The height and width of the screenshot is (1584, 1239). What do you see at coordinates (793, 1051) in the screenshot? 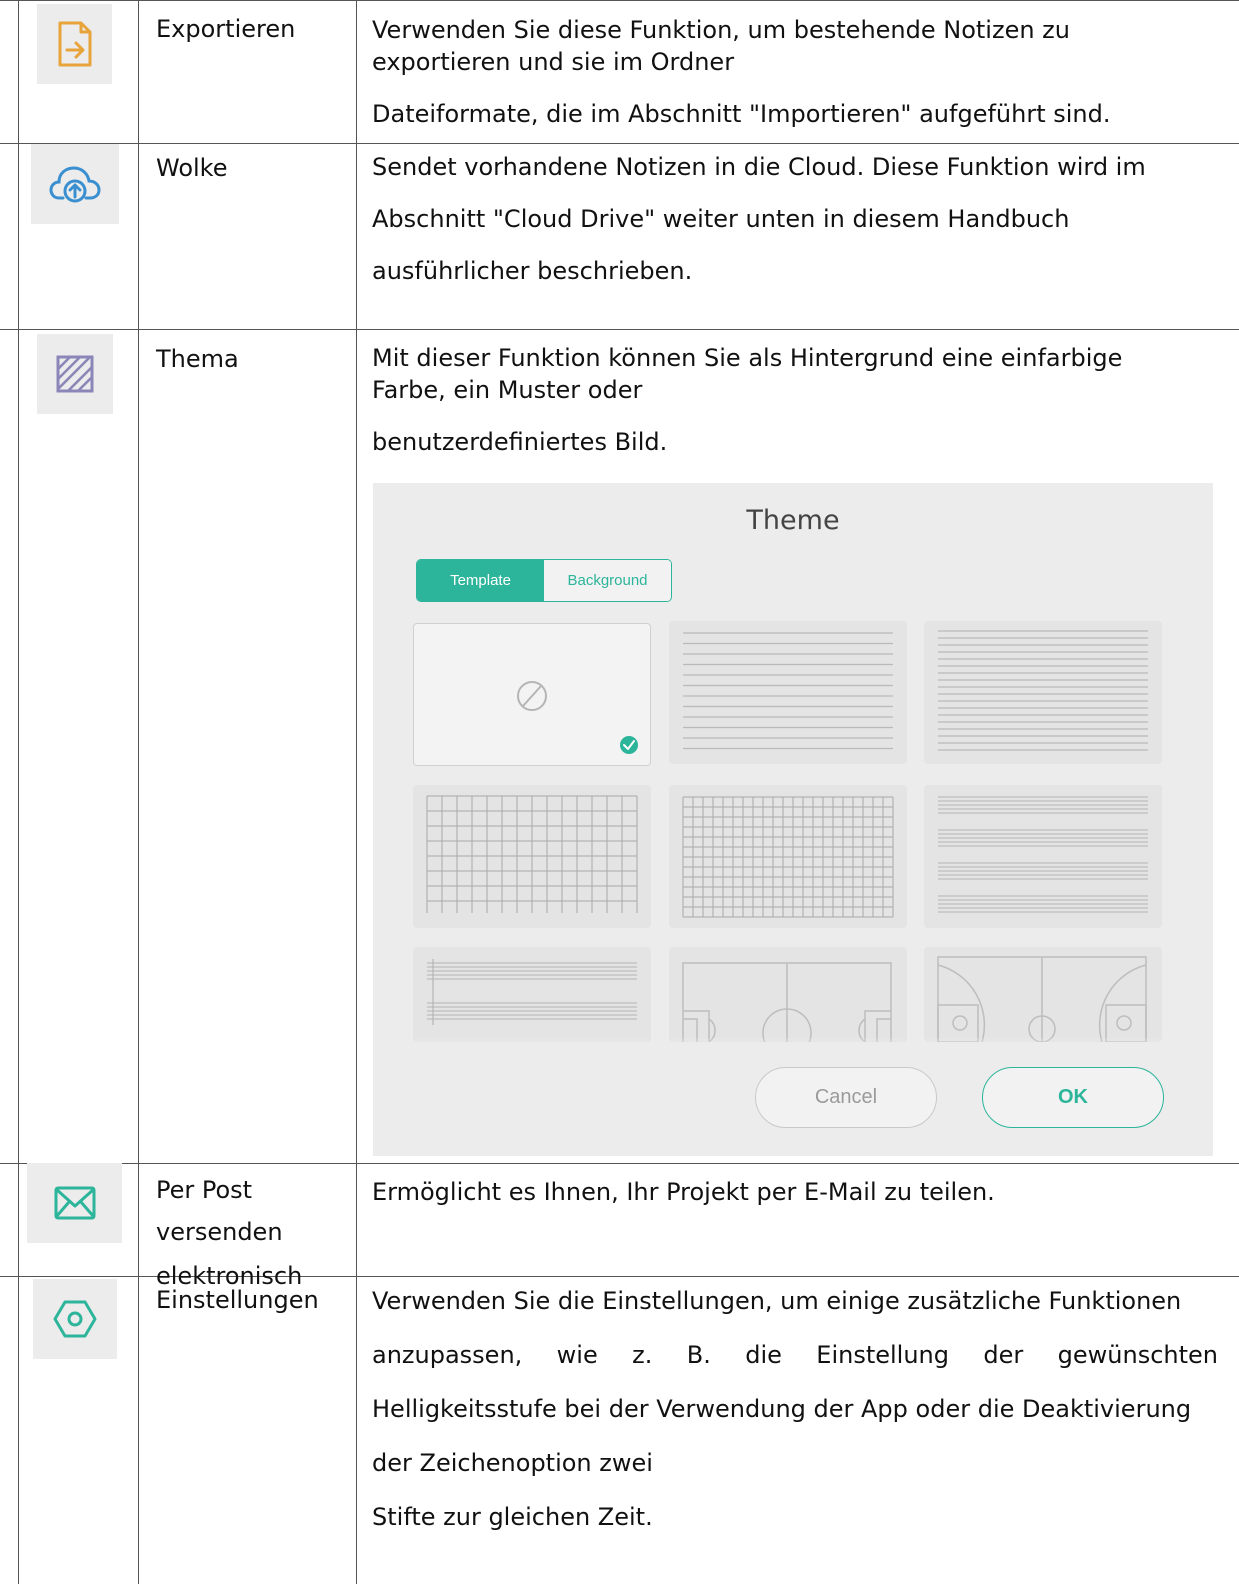
I see `scroll-fade` at bounding box center [793, 1051].